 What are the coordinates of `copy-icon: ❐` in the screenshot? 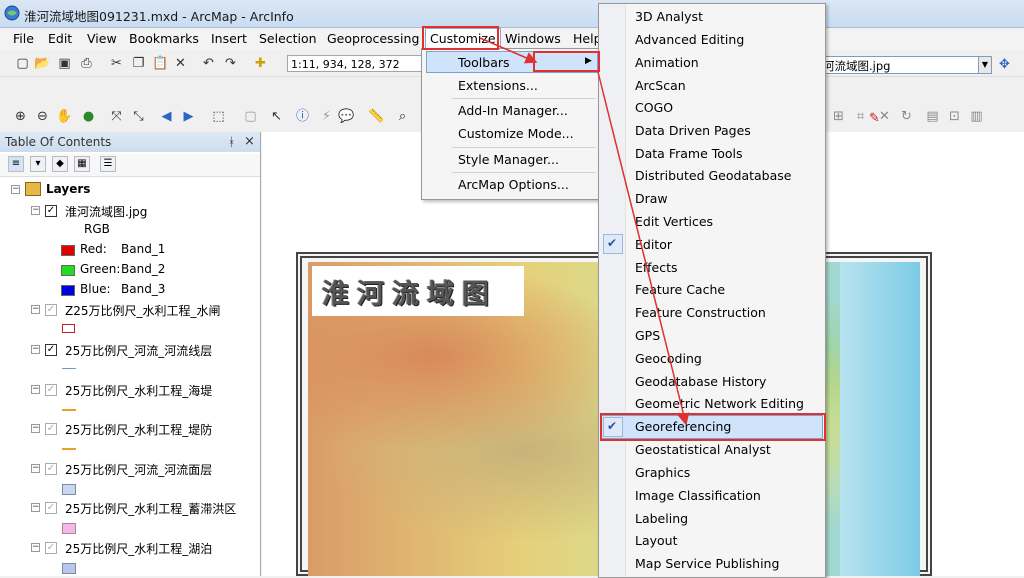 It's located at (138, 63).